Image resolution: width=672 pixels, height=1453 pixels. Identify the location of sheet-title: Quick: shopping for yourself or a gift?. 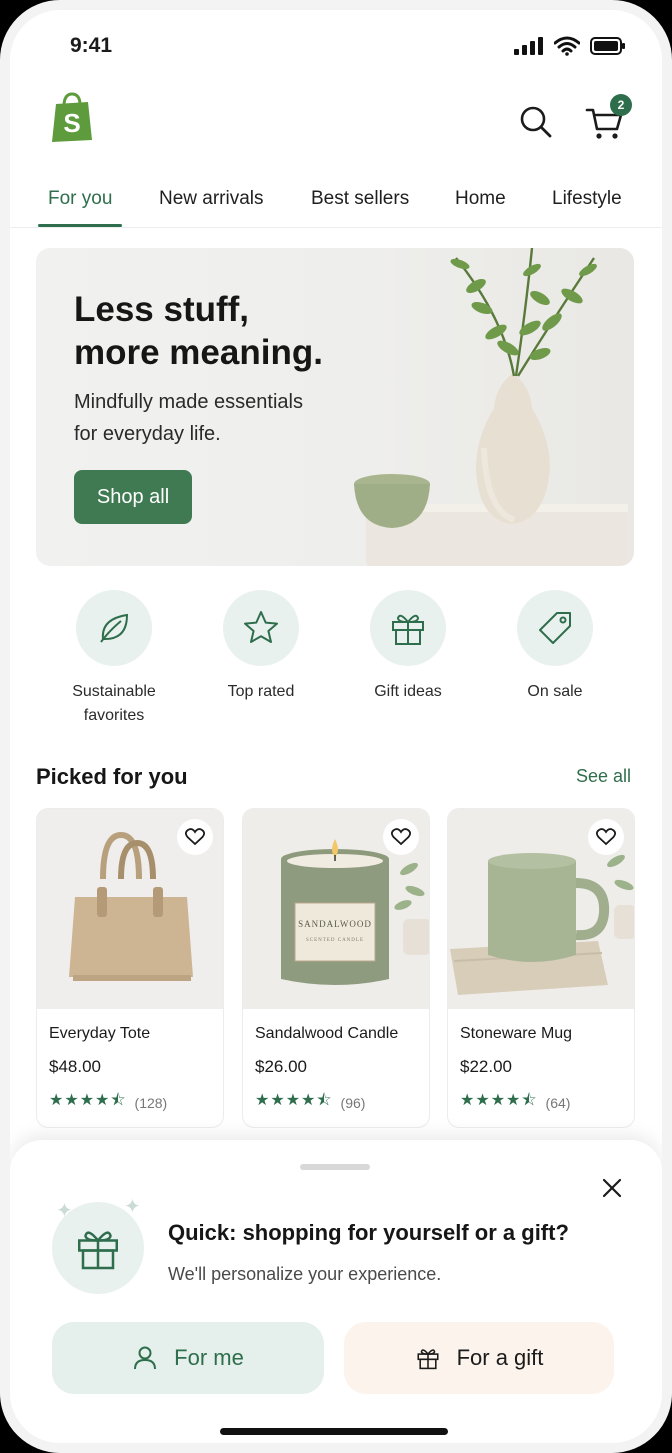
(368, 1232).